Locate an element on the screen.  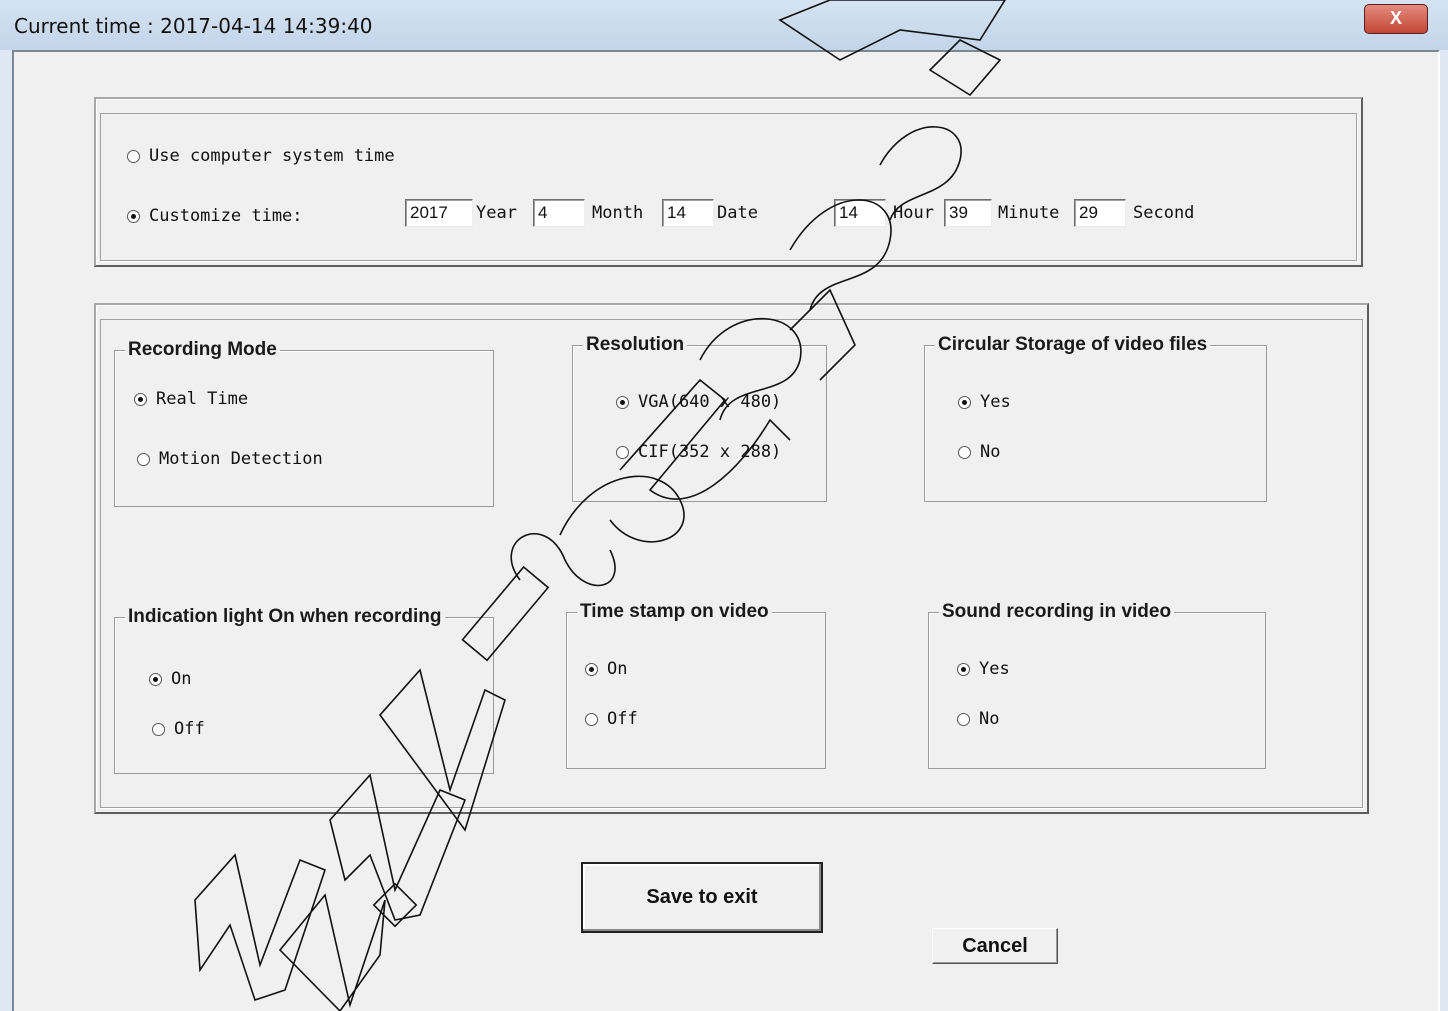
group-title: Sound recording in video is located at coordinates (1057, 612).